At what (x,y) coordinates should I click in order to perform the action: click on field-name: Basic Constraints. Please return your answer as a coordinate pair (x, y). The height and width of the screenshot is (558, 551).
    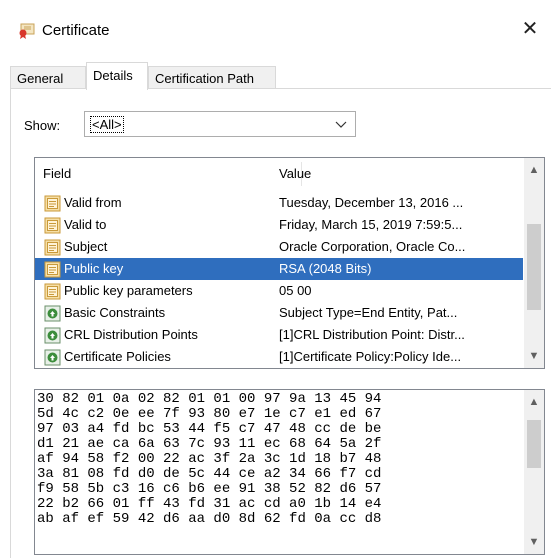
    Looking at the image, I should click on (115, 312).